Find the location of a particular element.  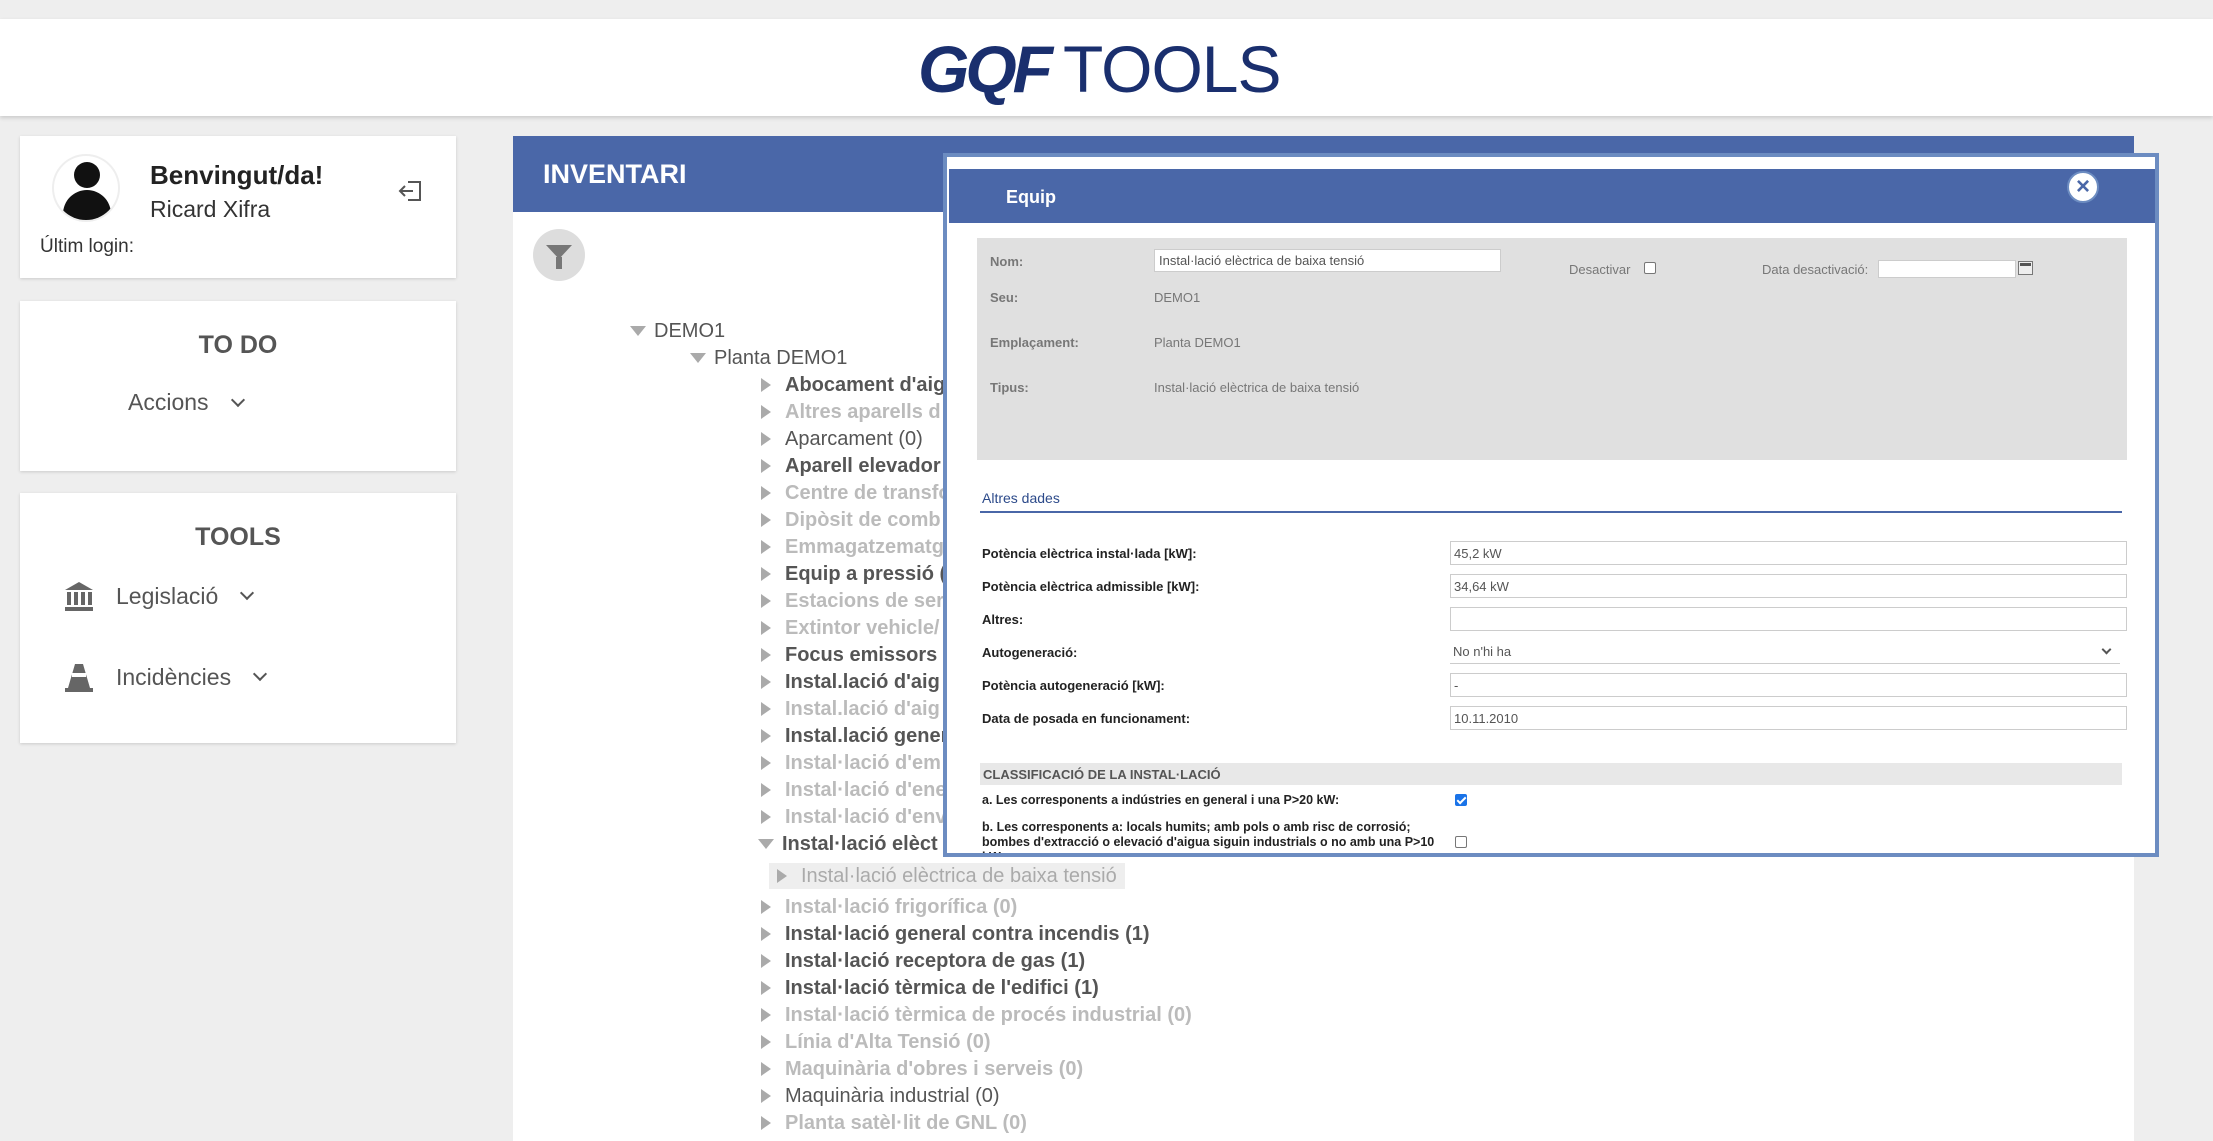

tree-node: Instal·lació general contra incendis (1) is located at coordinates (955, 934).